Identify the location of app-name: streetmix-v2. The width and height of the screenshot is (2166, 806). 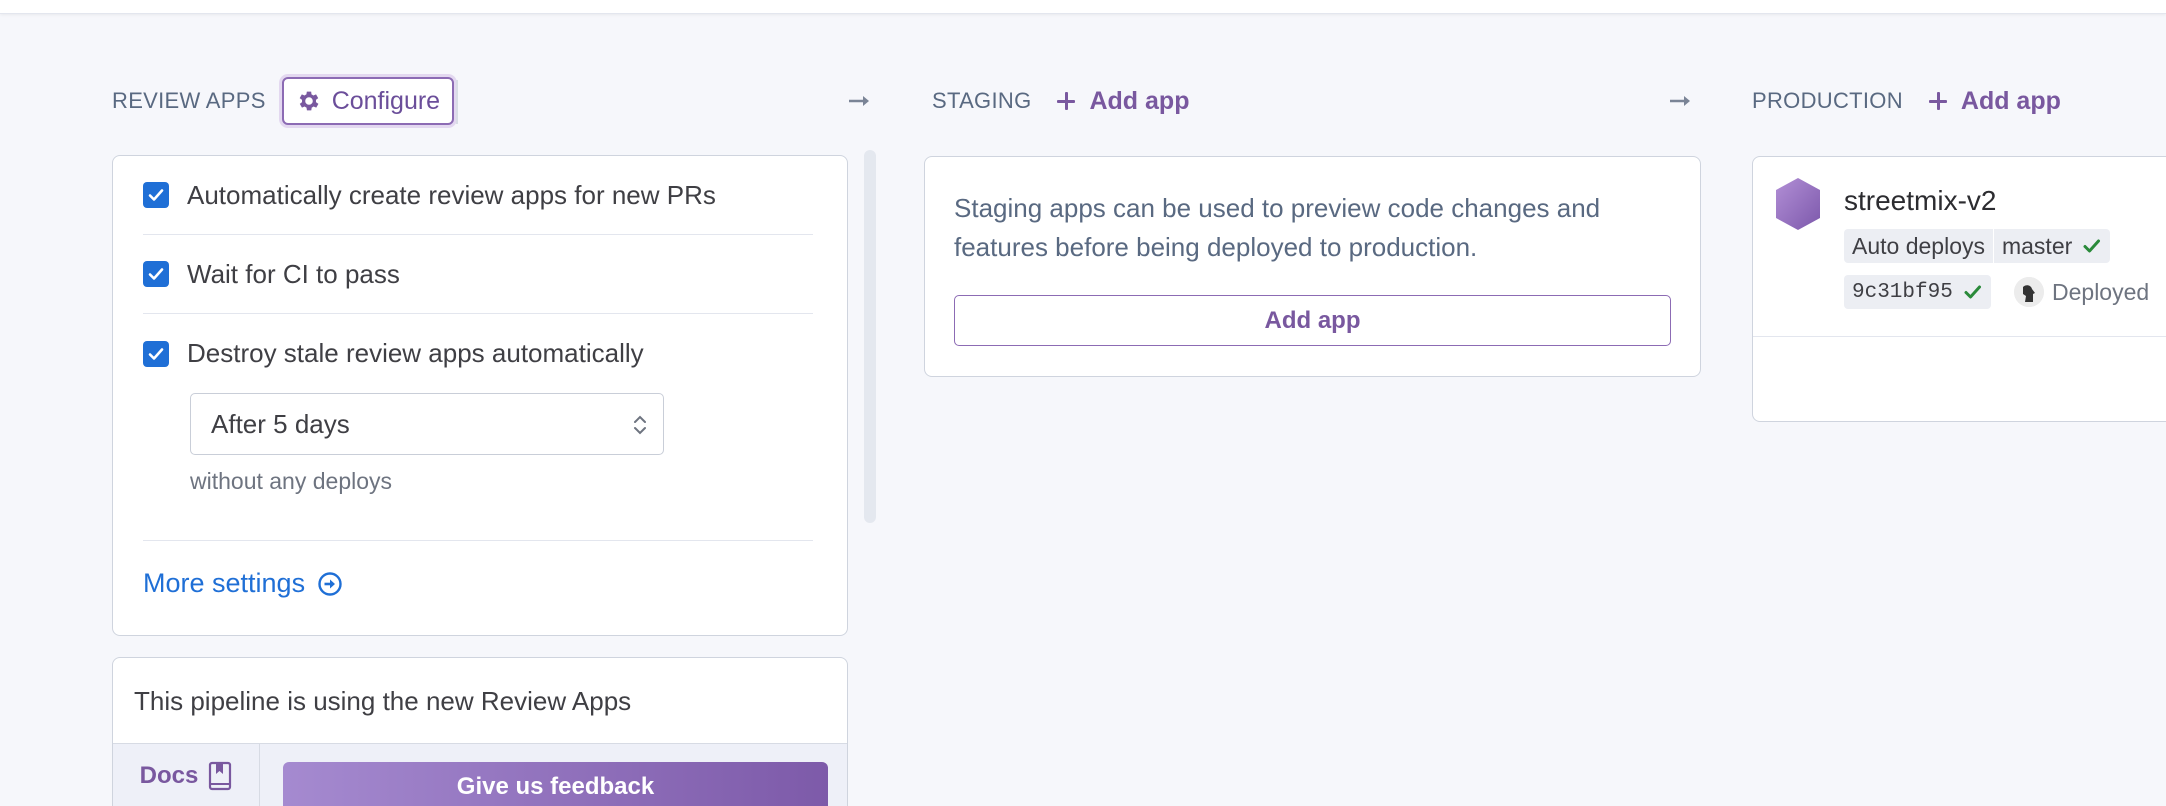
(1920, 201).